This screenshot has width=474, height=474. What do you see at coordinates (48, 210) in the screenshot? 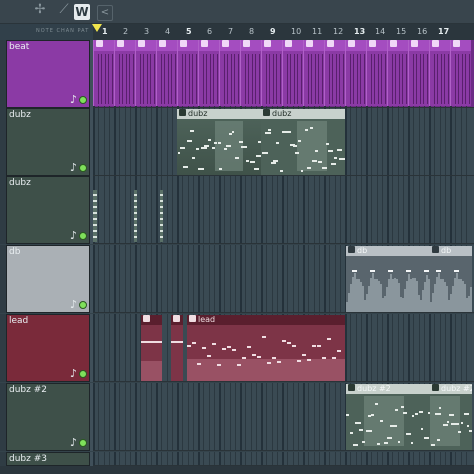
I see `track-header-2: dubz ♪` at bounding box center [48, 210].